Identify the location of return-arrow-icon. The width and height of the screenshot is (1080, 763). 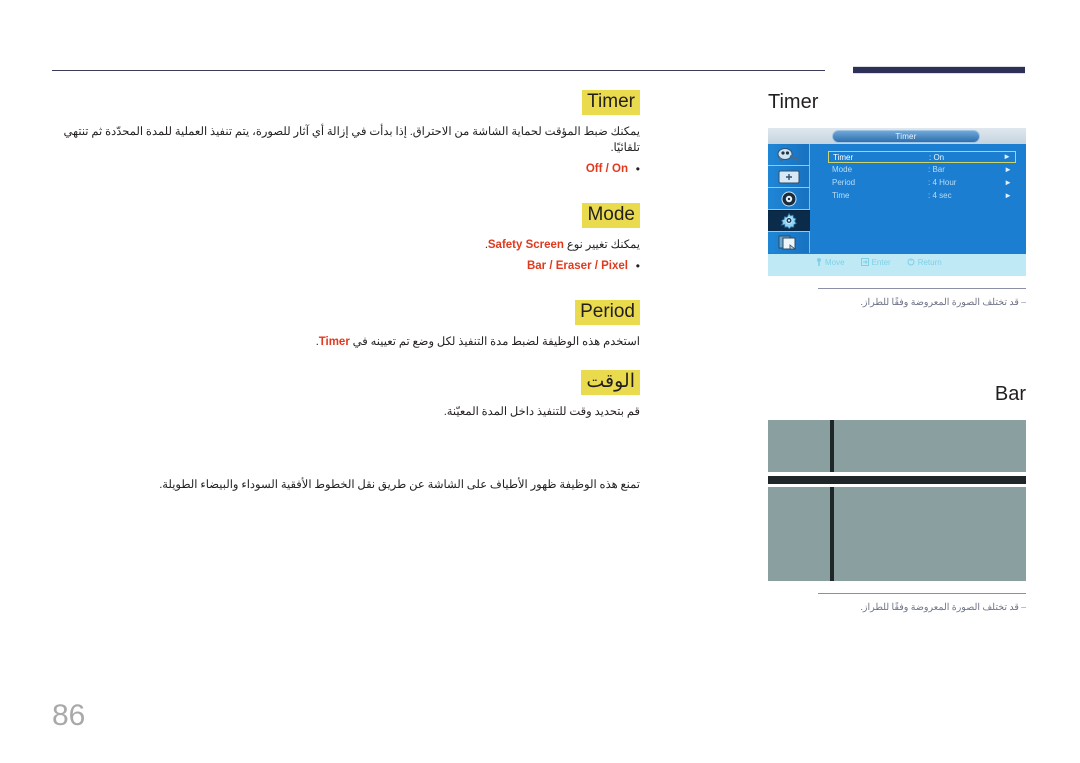
(911, 262).